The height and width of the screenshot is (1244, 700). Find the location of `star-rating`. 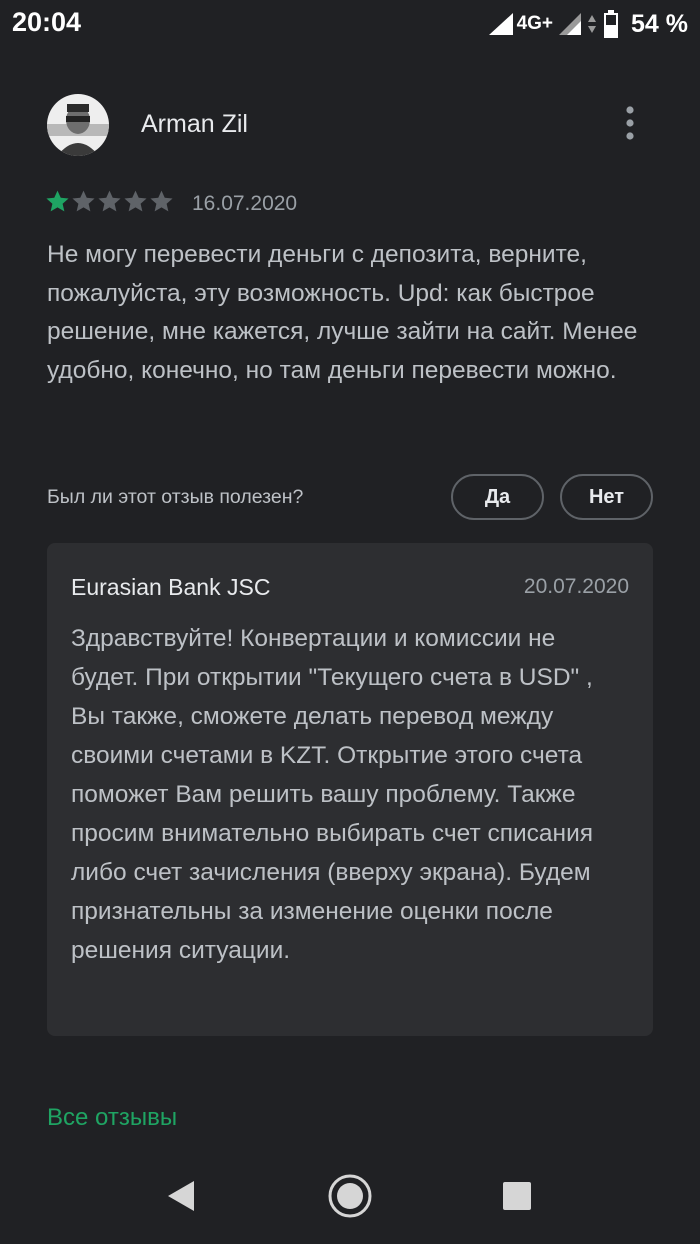

star-rating is located at coordinates (109, 204).